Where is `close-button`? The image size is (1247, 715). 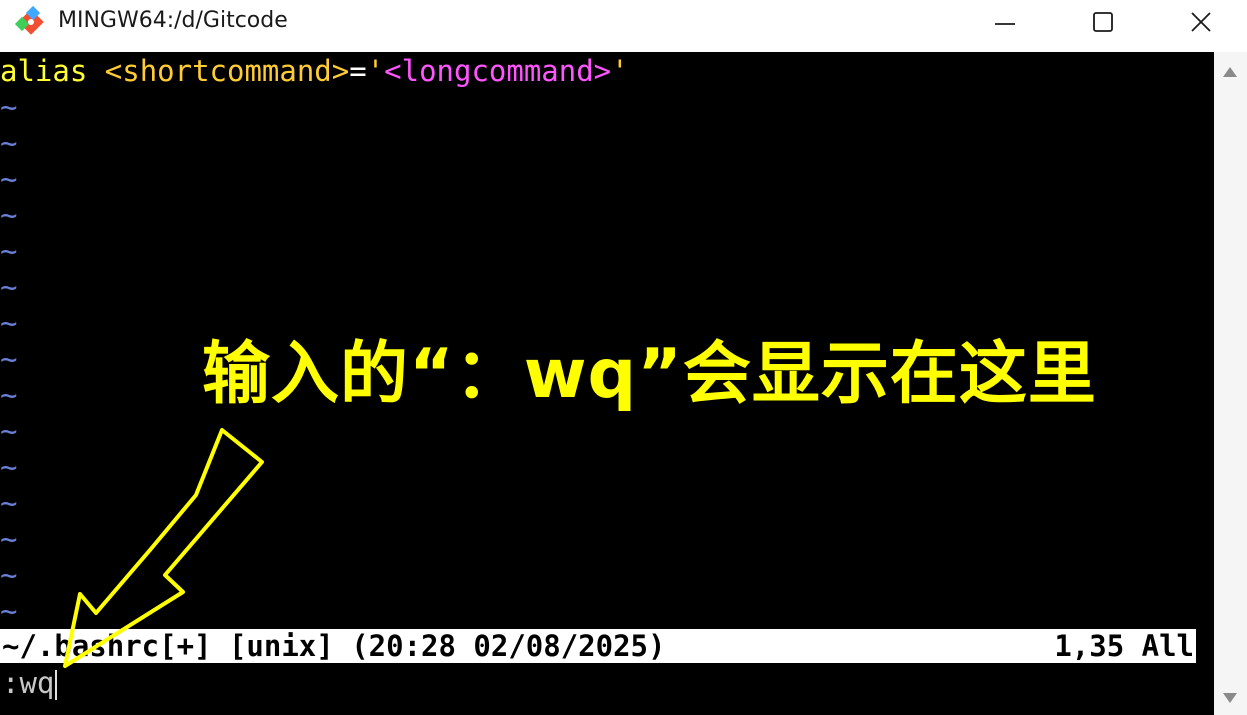
close-button is located at coordinates (1199, 22).